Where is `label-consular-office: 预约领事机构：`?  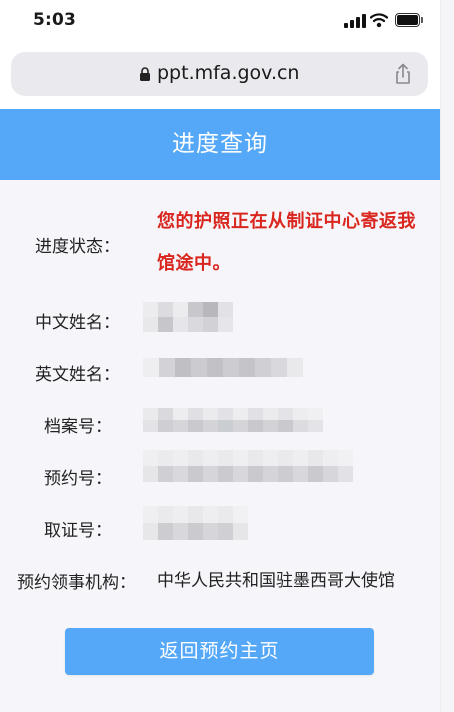 label-consular-office: 预约领事机构： is located at coordinates (76, 583).